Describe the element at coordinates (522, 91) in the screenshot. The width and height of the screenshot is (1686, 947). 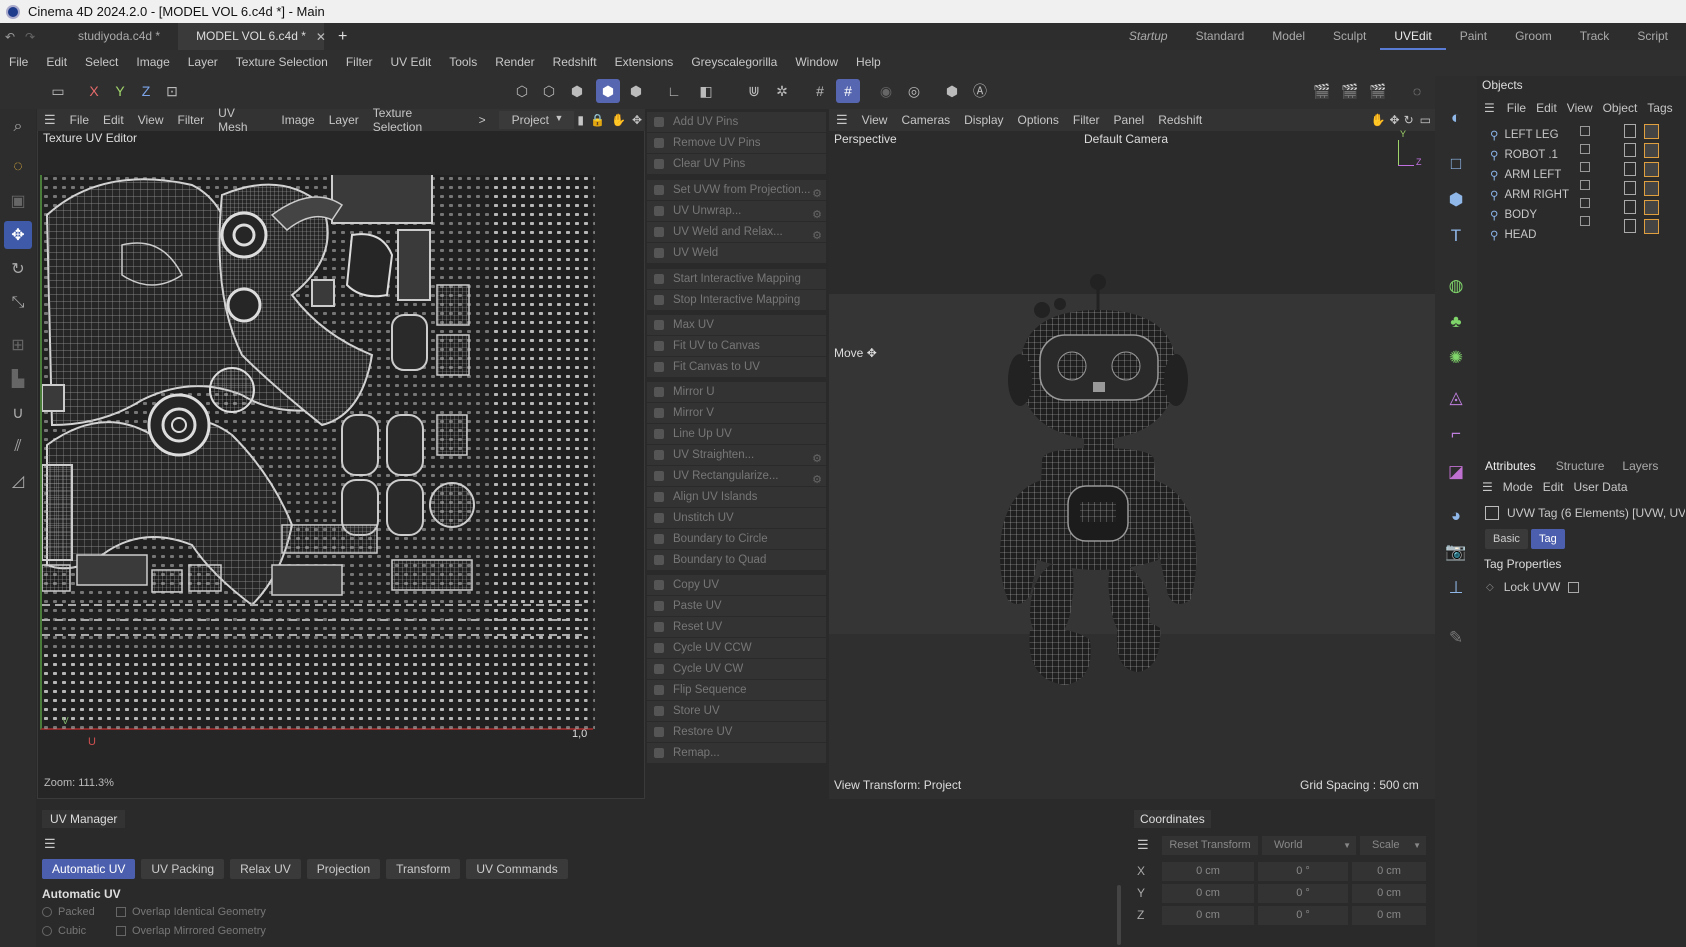
I see `points-mode-icon: ⬡` at that location.